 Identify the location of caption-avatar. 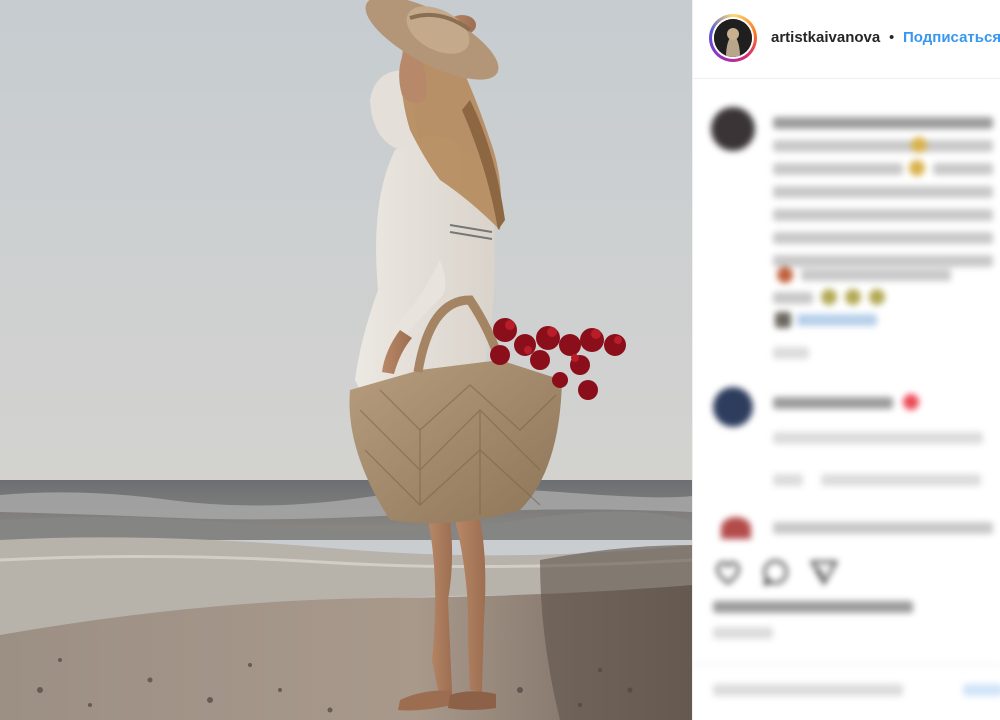
(733, 129).